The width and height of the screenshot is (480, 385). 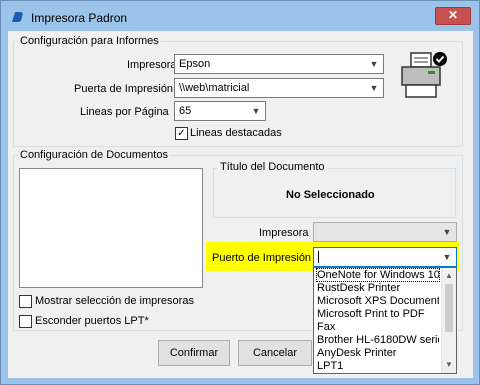 I want to click on documents-list, so click(x=111, y=228).